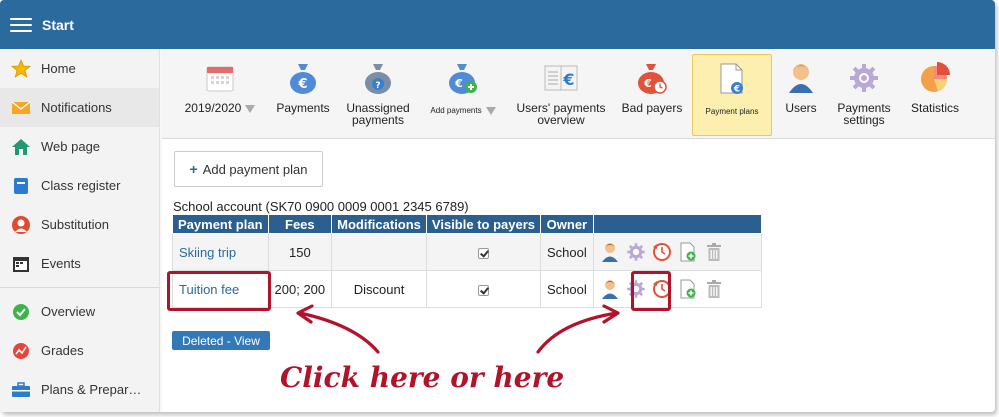  I want to click on toolbar-users: Users, so click(801, 95).